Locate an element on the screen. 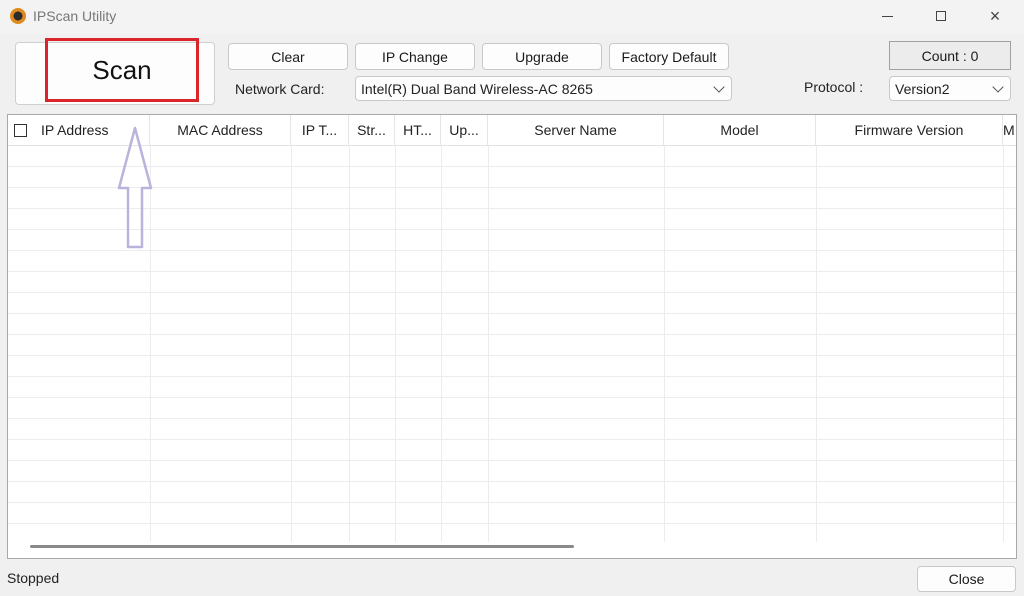 This screenshot has width=1024, height=596. column-mac-address: MAC Address is located at coordinates (220, 130).